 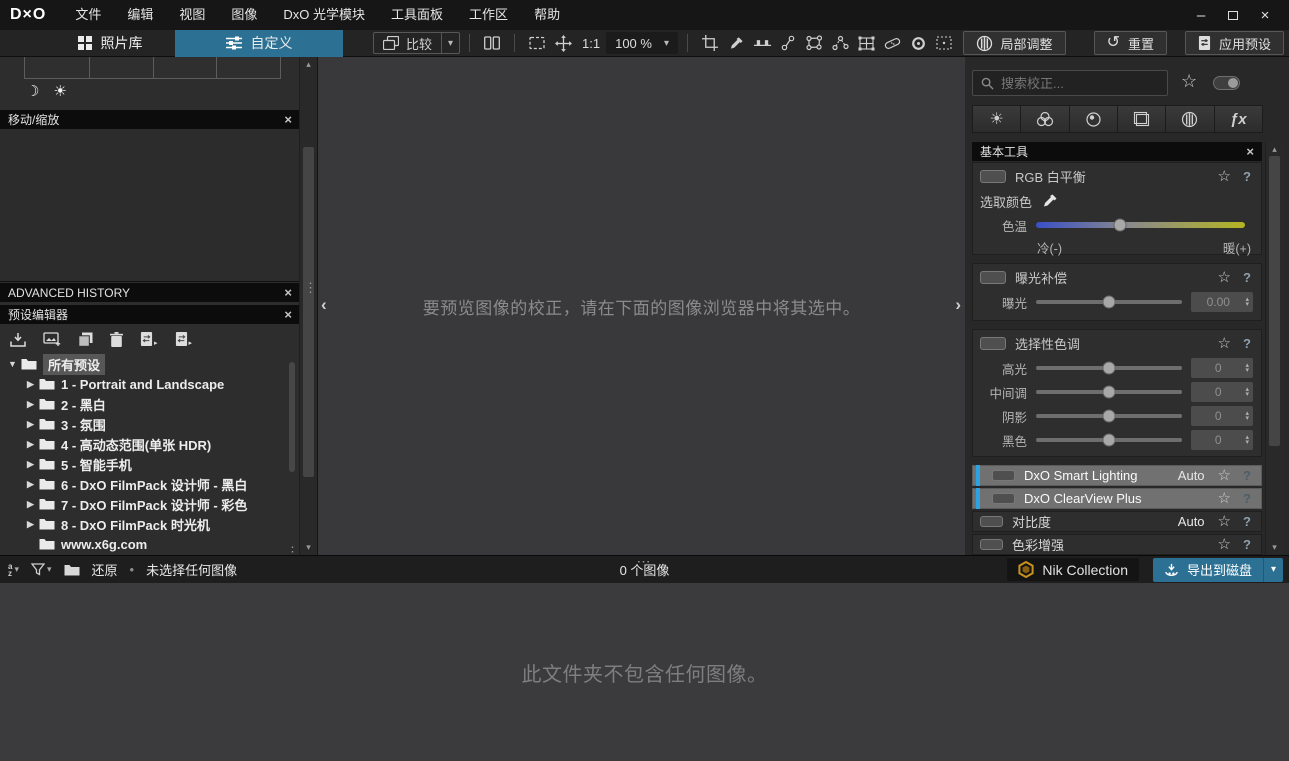 I want to click on highlight-clipping-icon: ☀, so click(x=59, y=91).